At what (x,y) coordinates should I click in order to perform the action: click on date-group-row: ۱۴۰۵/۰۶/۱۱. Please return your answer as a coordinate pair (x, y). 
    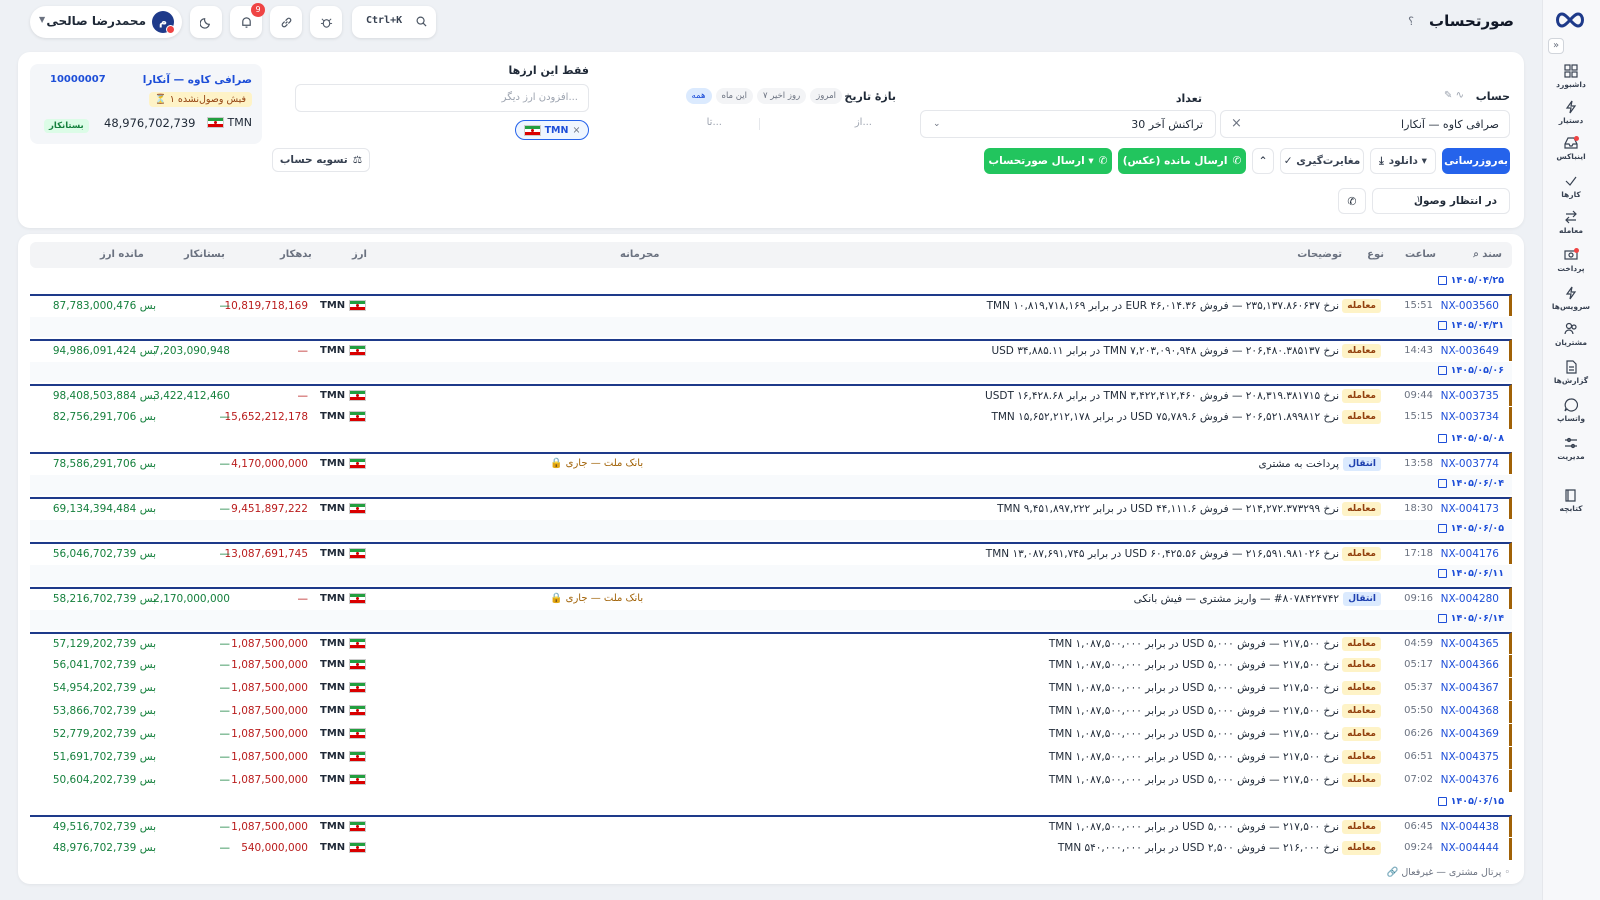
    Looking at the image, I should click on (771, 575).